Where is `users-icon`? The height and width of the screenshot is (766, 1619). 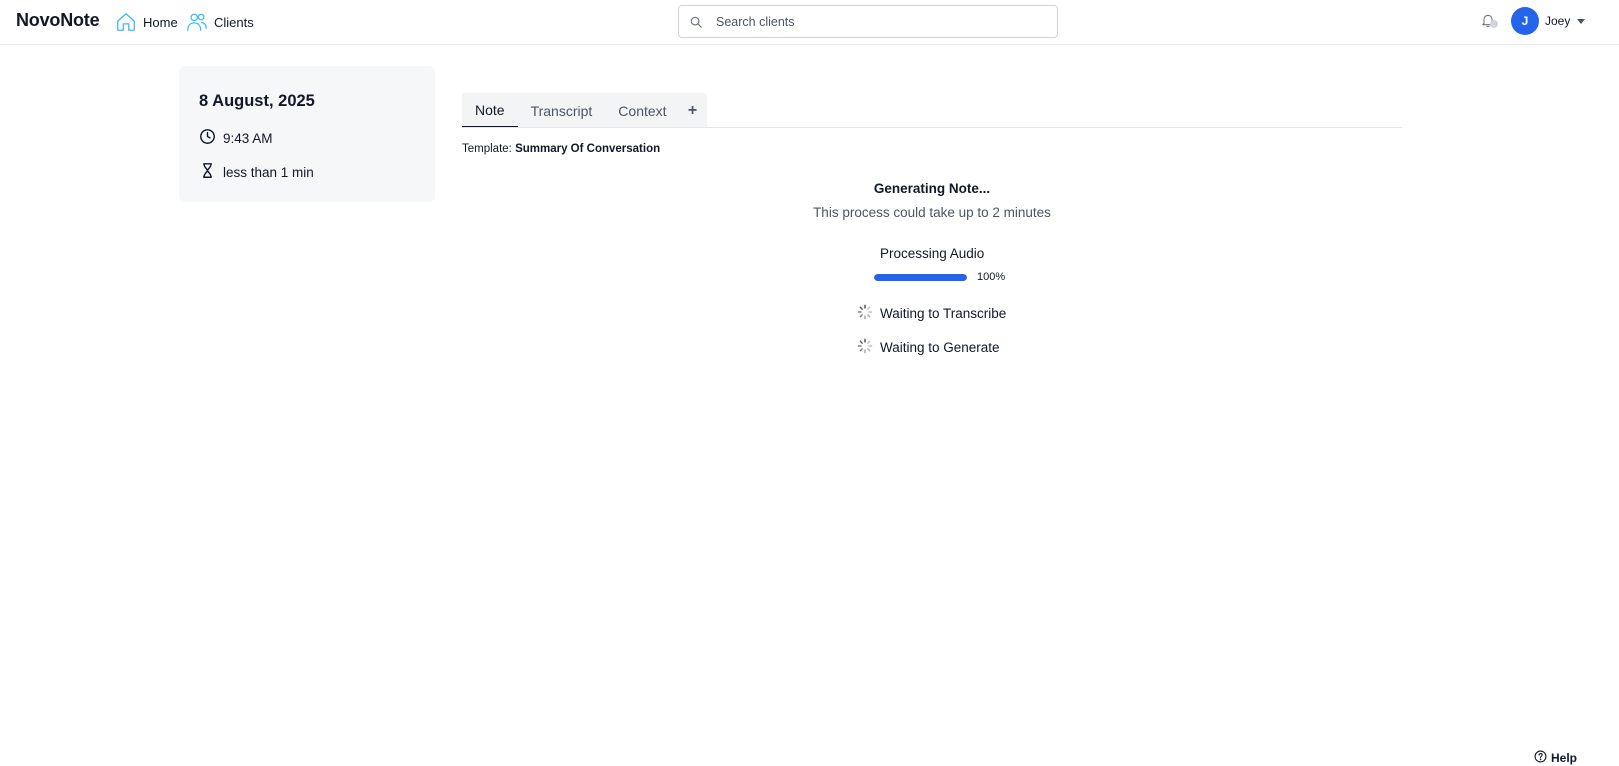 users-icon is located at coordinates (197, 22).